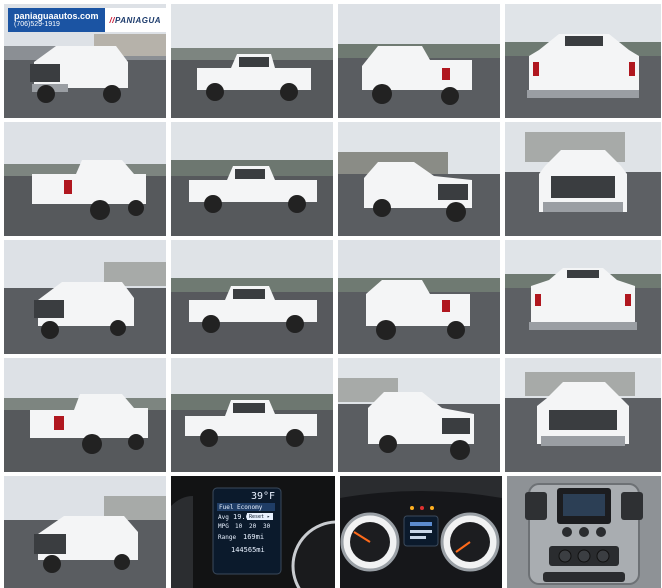 The image size is (662, 588). I want to click on gauges-photo, so click(421, 532).